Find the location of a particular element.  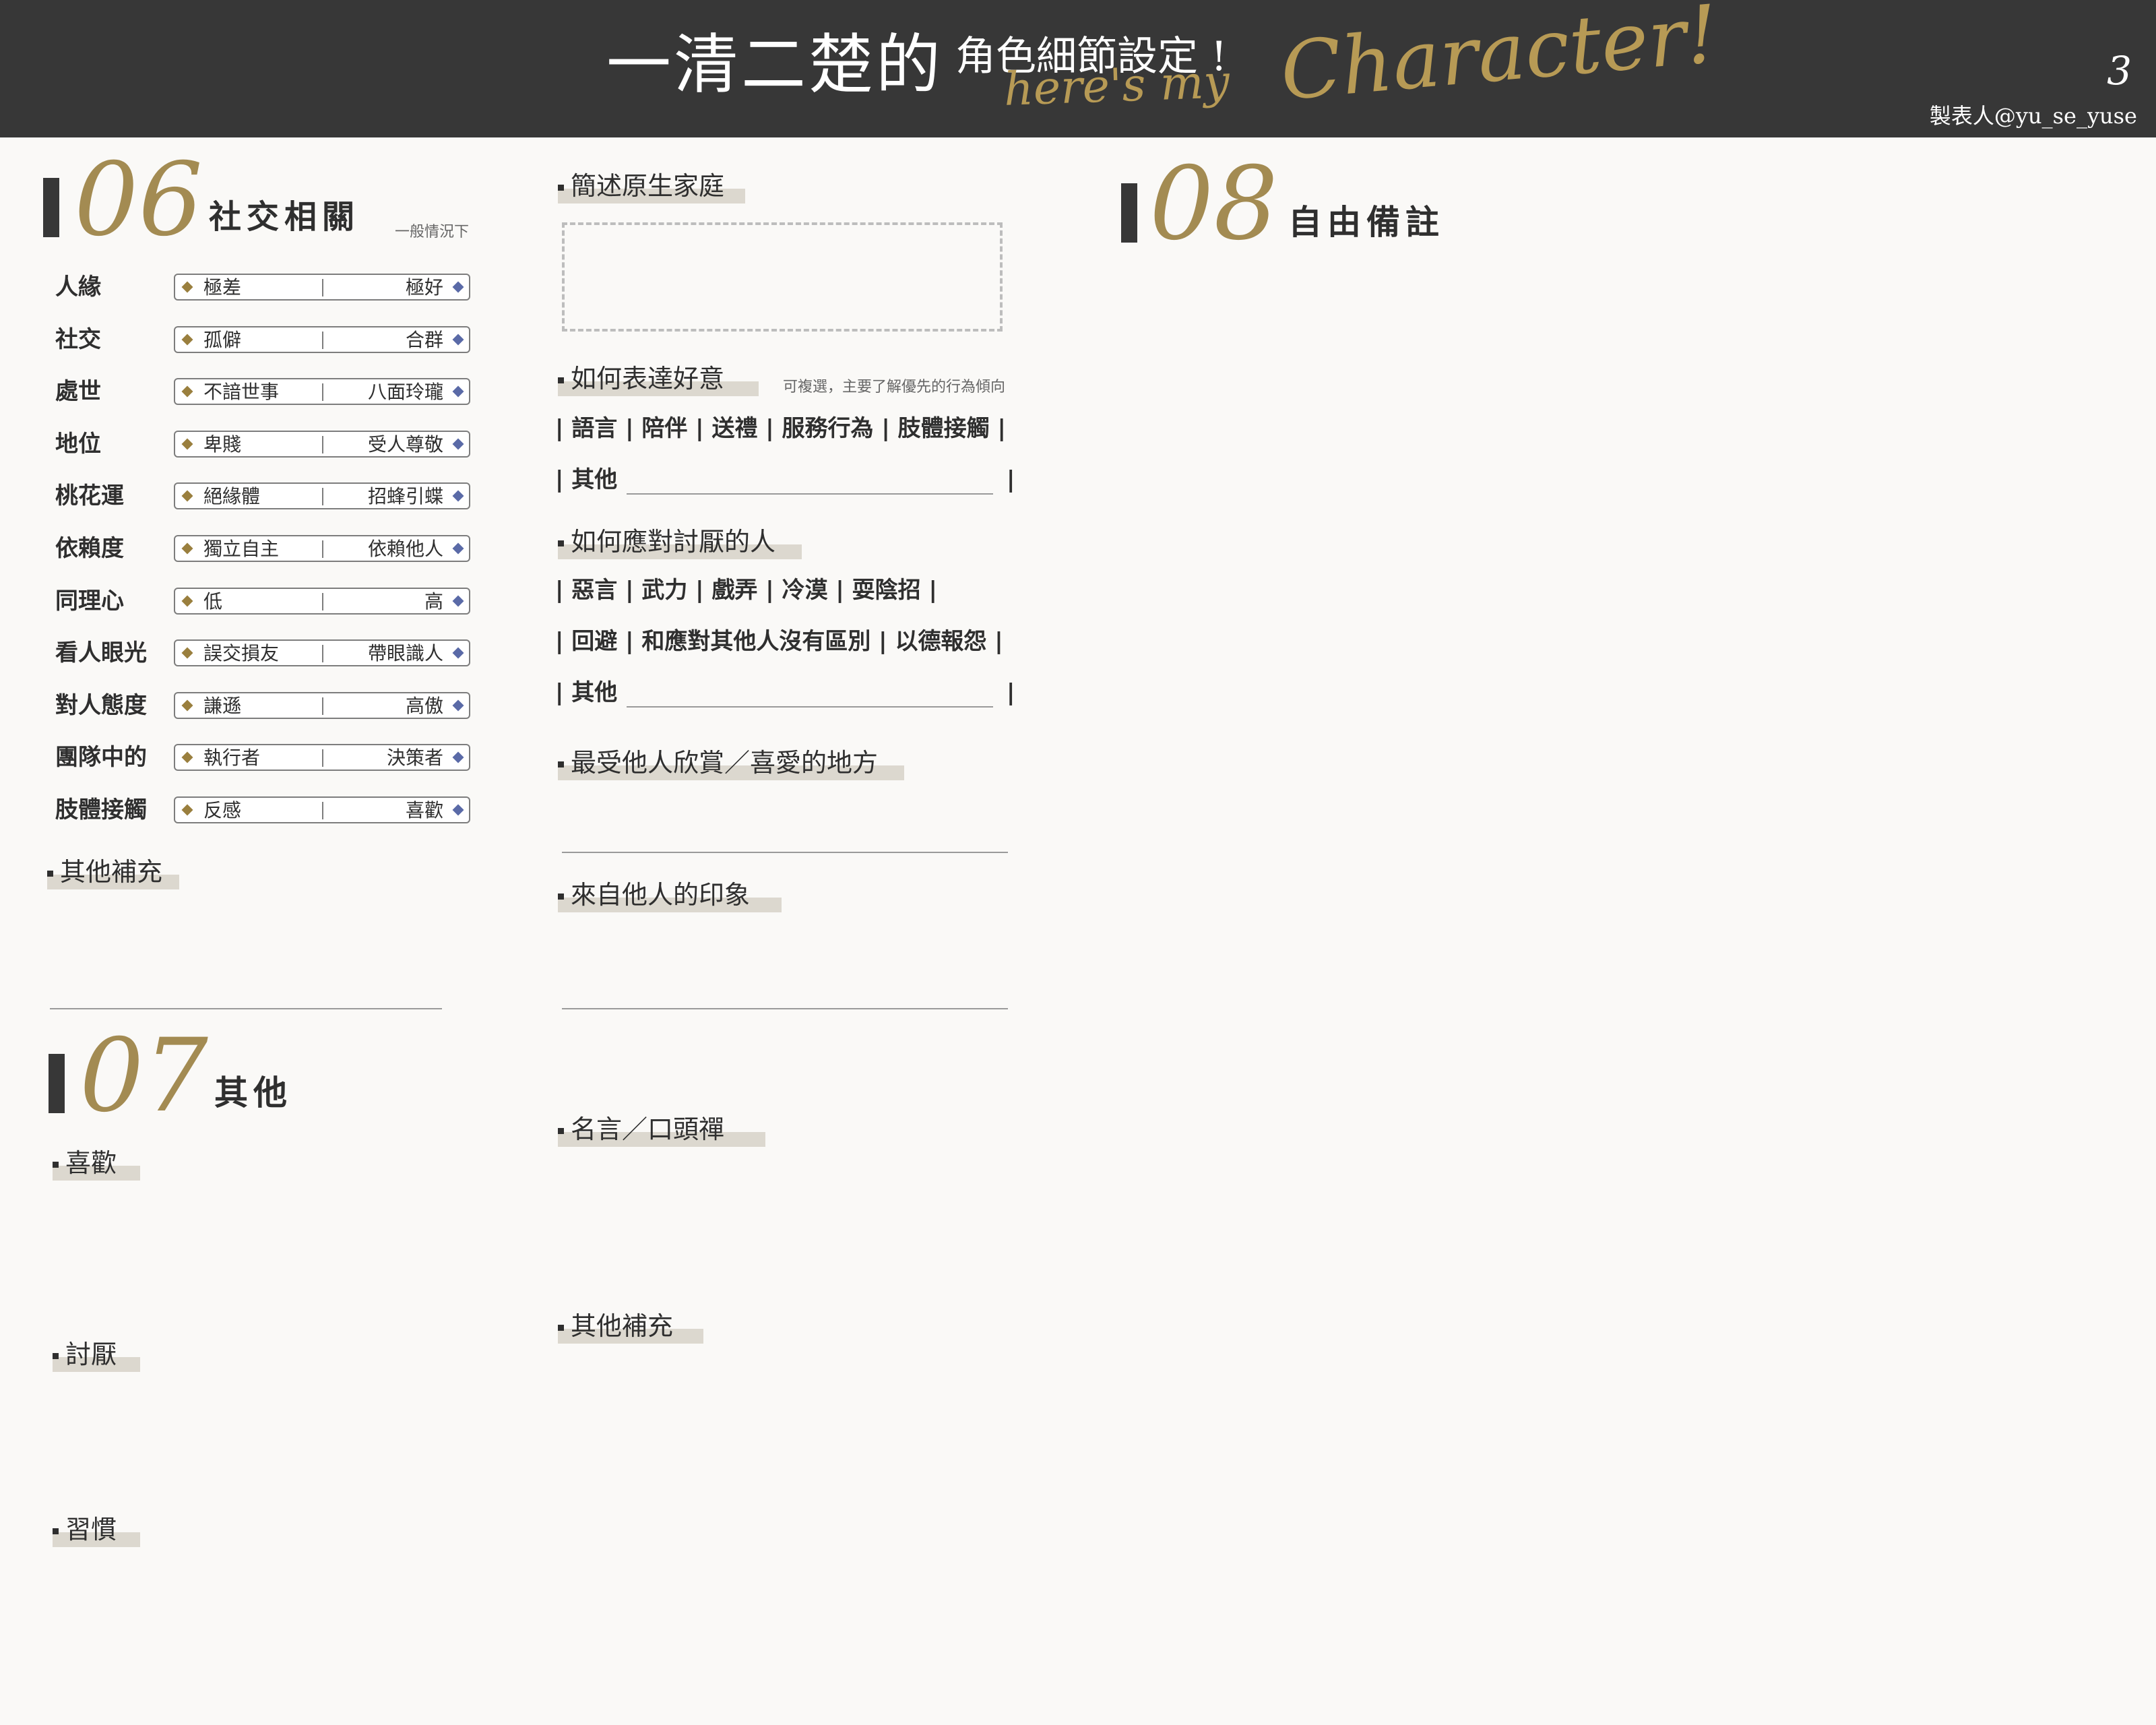

row-label: 對人態度 is located at coordinates (101, 705).